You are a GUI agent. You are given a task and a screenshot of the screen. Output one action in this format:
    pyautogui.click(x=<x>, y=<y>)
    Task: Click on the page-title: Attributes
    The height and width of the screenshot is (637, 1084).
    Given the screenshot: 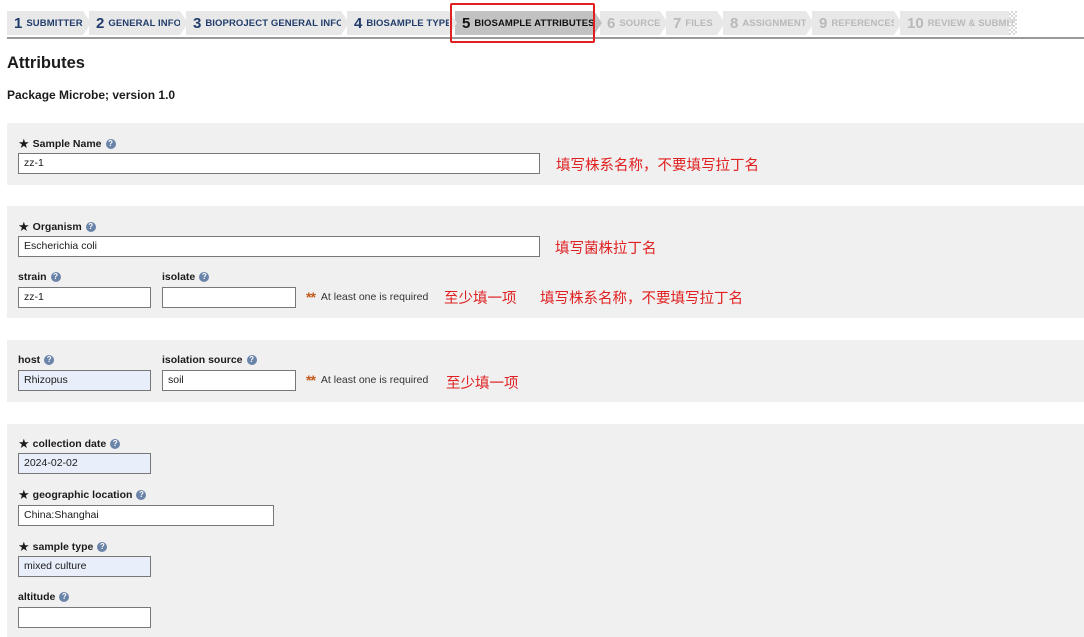 What is the action you would take?
    pyautogui.click(x=46, y=63)
    